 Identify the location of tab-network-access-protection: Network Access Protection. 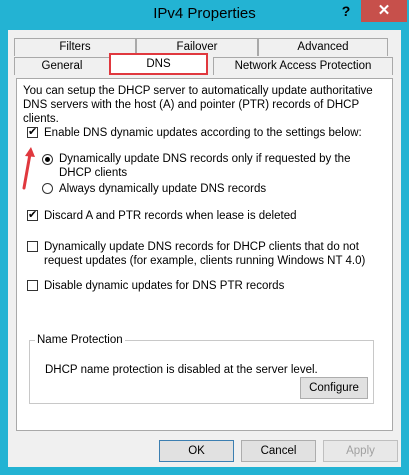
(303, 66).